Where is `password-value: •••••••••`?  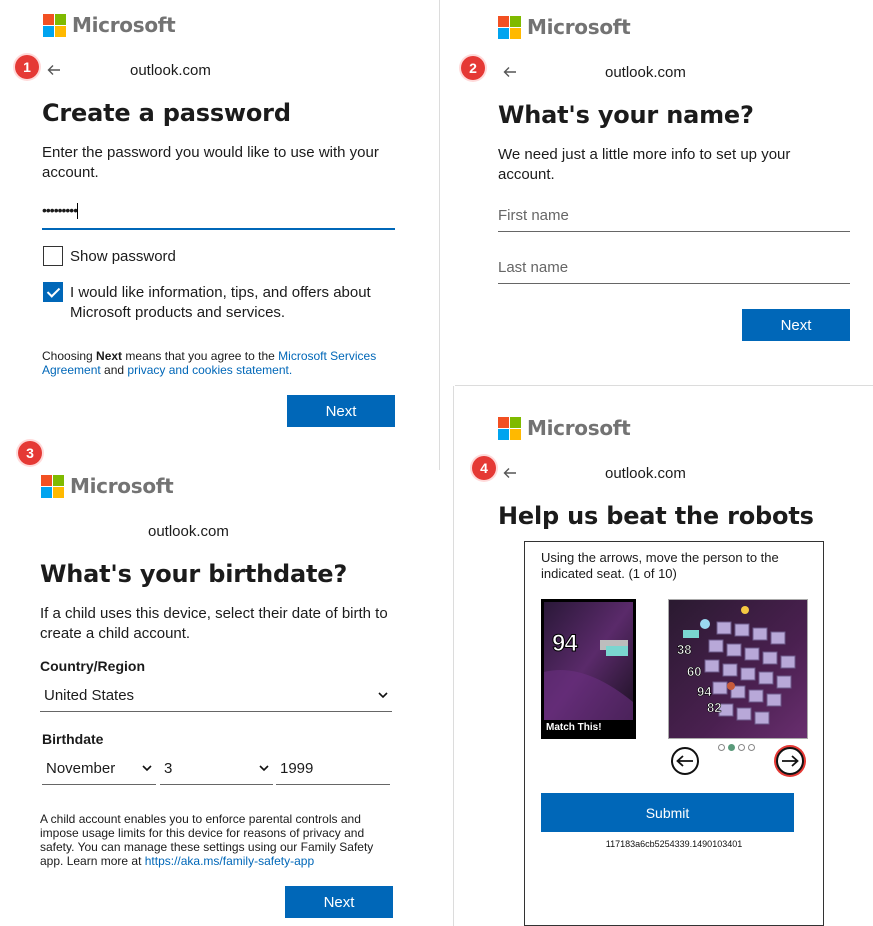 password-value: ••••••••• is located at coordinates (60, 210).